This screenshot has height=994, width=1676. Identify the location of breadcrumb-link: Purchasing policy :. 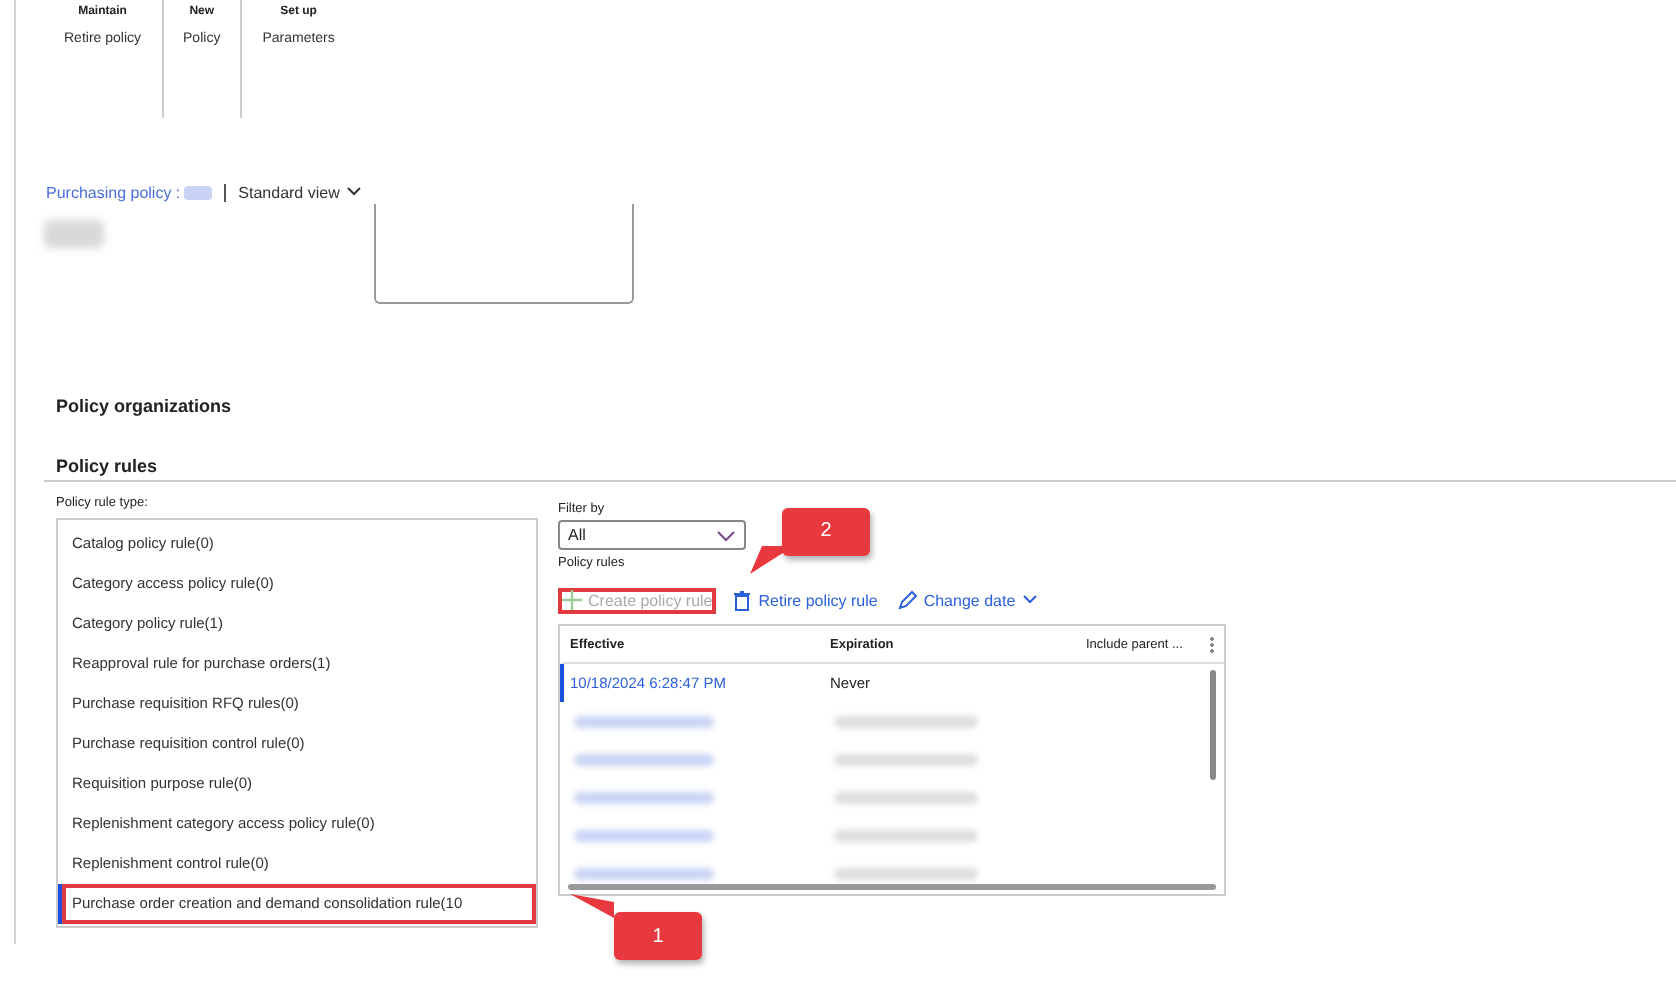
(113, 192).